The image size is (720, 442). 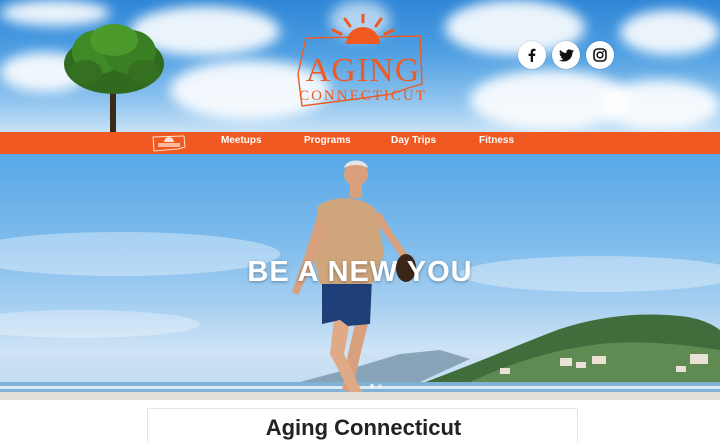 I want to click on site-logo: AGING CONNECTICUT, so click(x=363, y=66).